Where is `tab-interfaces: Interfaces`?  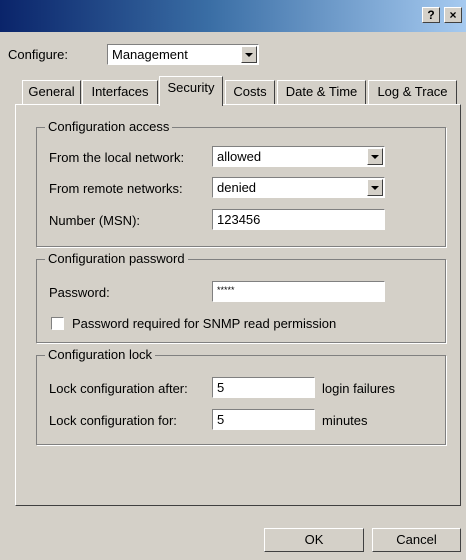 tab-interfaces: Interfaces is located at coordinates (120, 92).